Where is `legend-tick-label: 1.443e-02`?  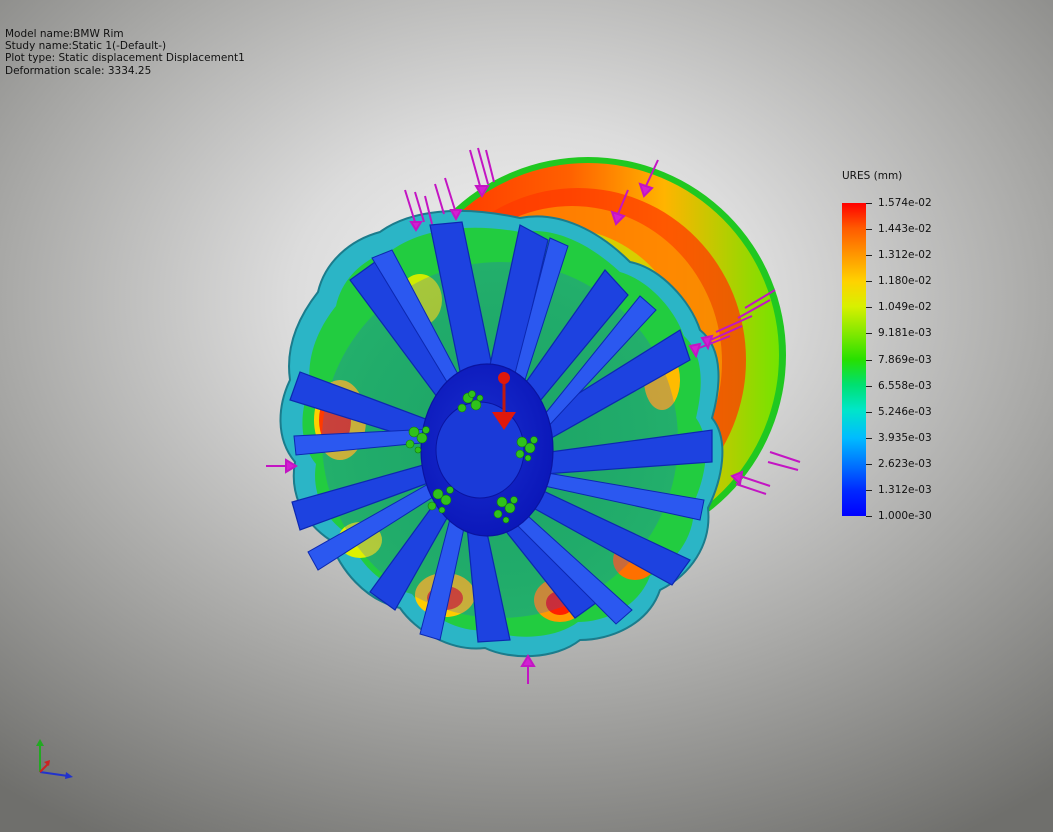
legend-tick-label: 1.443e-02 is located at coordinates (905, 229).